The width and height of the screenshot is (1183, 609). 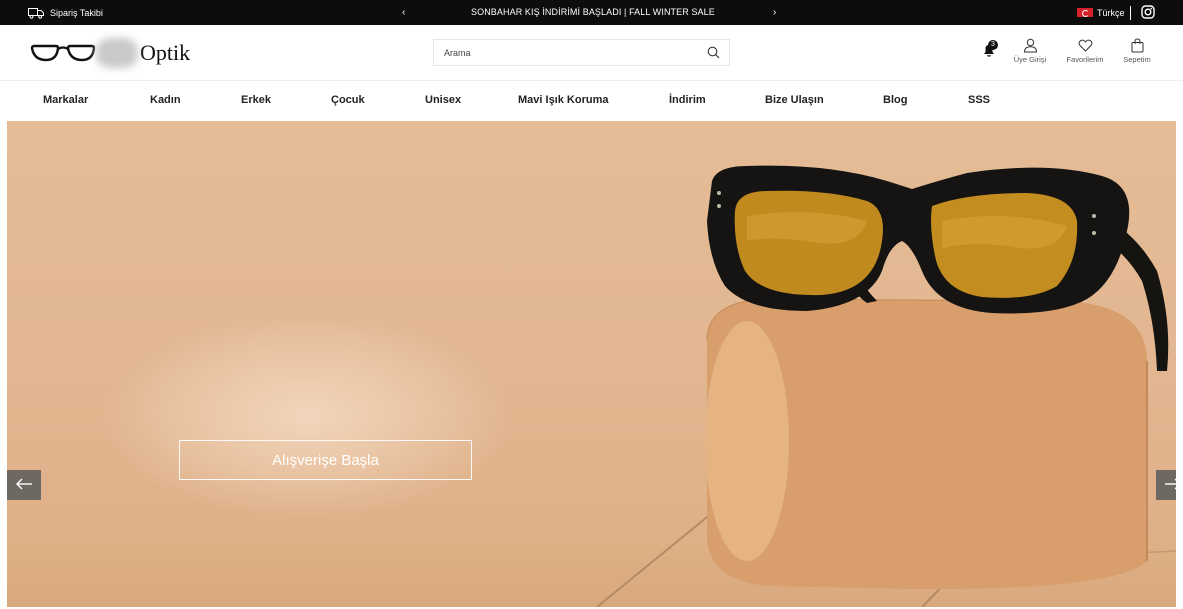 I want to click on arrow-left-icon, so click(x=24, y=483).